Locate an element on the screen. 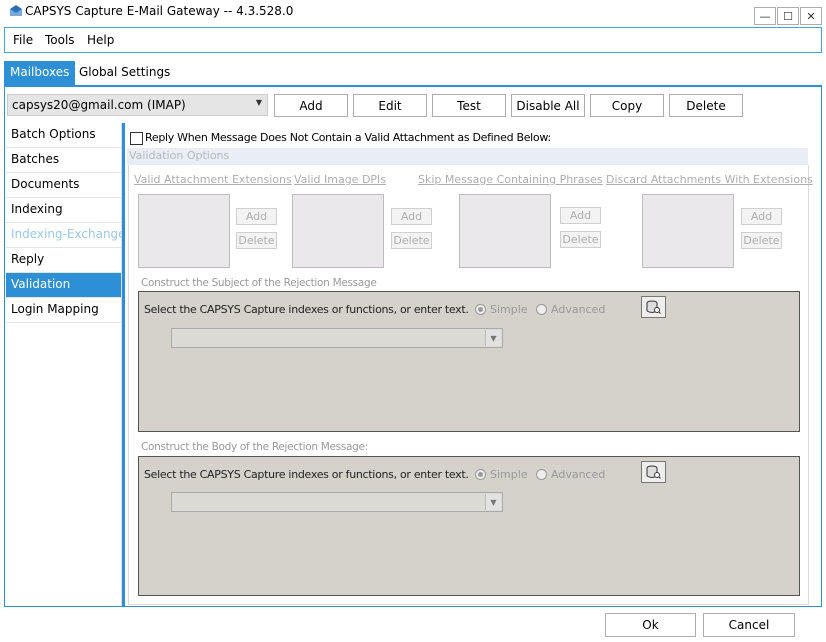  edit-mailbox-button: Edit is located at coordinates (390, 105).